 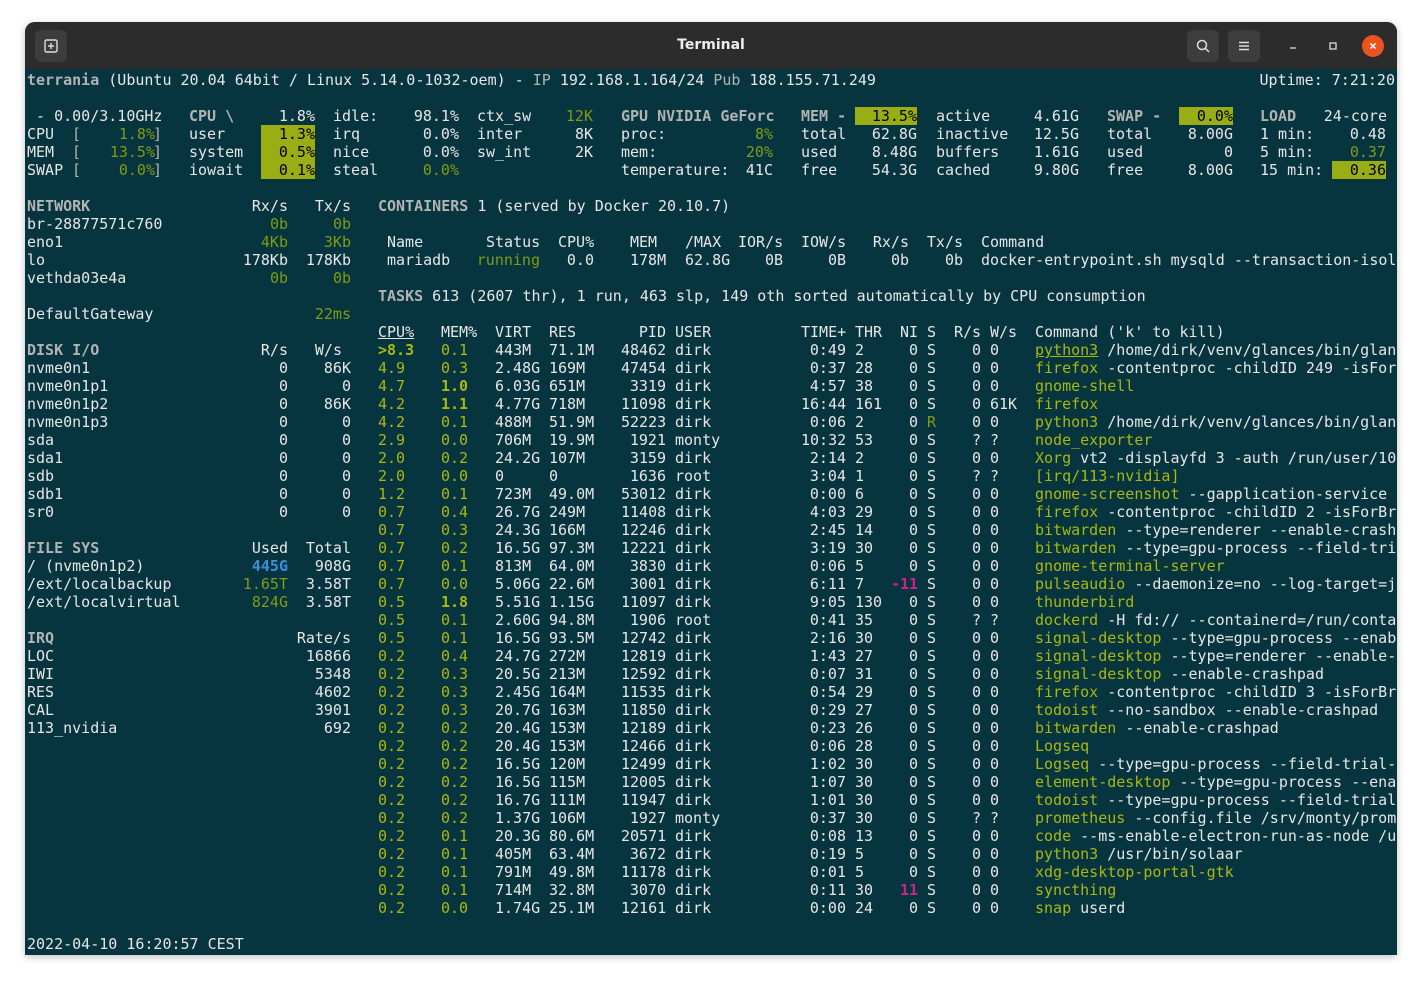 What do you see at coordinates (1265, 818) in the screenshot?
I see `process-args: --config.file /srv/monty/prom` at bounding box center [1265, 818].